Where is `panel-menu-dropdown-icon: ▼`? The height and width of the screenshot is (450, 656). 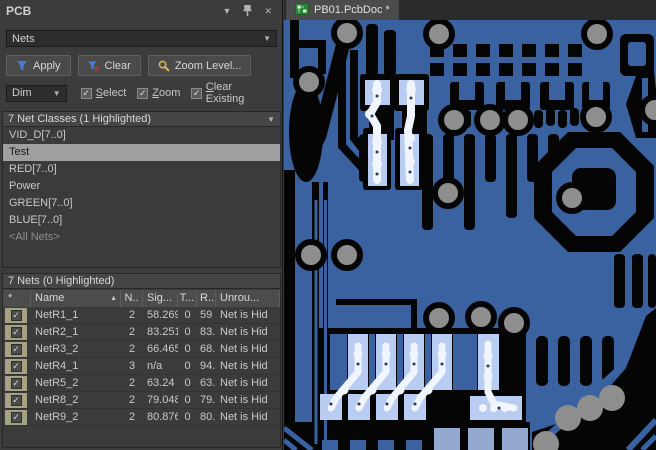 panel-menu-dropdown-icon: ▼ is located at coordinates (227, 11).